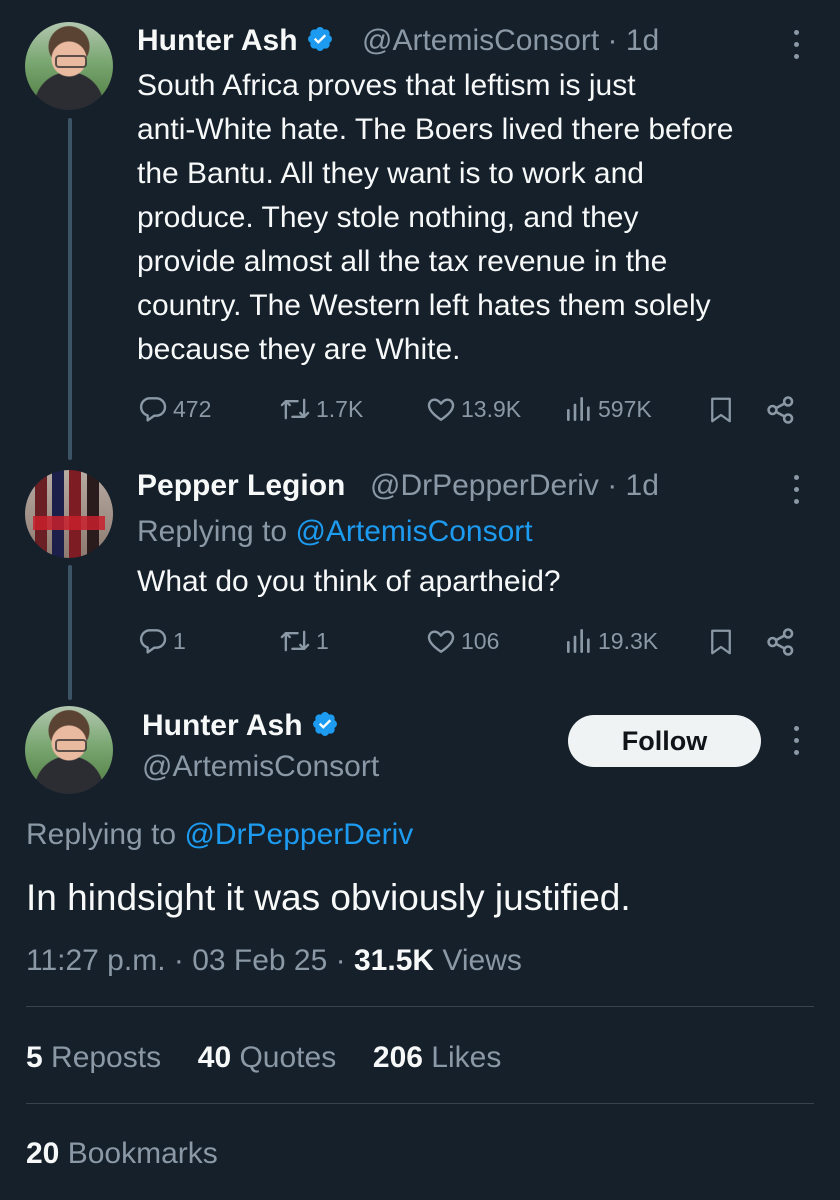 The image size is (840, 1200). I want to click on tweet-line: because they are White., so click(299, 349).